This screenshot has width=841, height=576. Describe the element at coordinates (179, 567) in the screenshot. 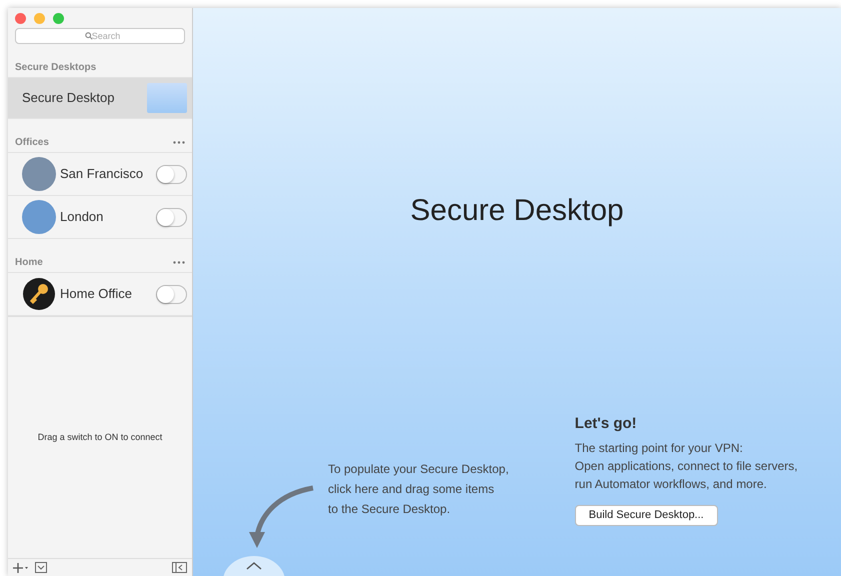

I see `collapse-sidebar-icon` at that location.